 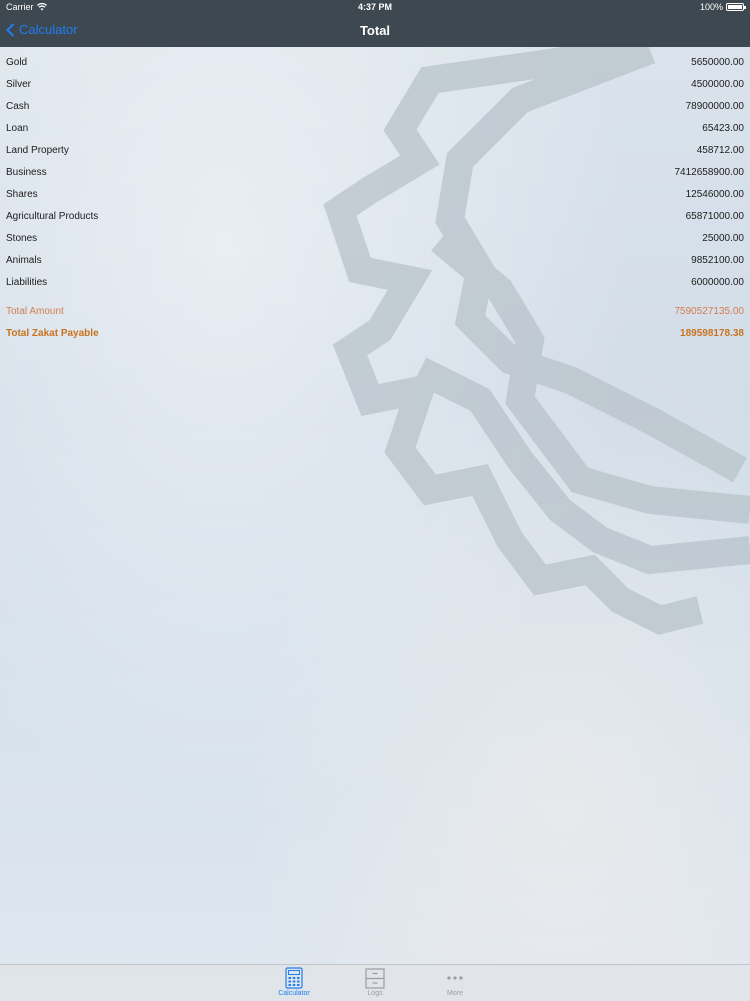 I want to click on asset-value: 65871000.00, so click(x=714, y=216).